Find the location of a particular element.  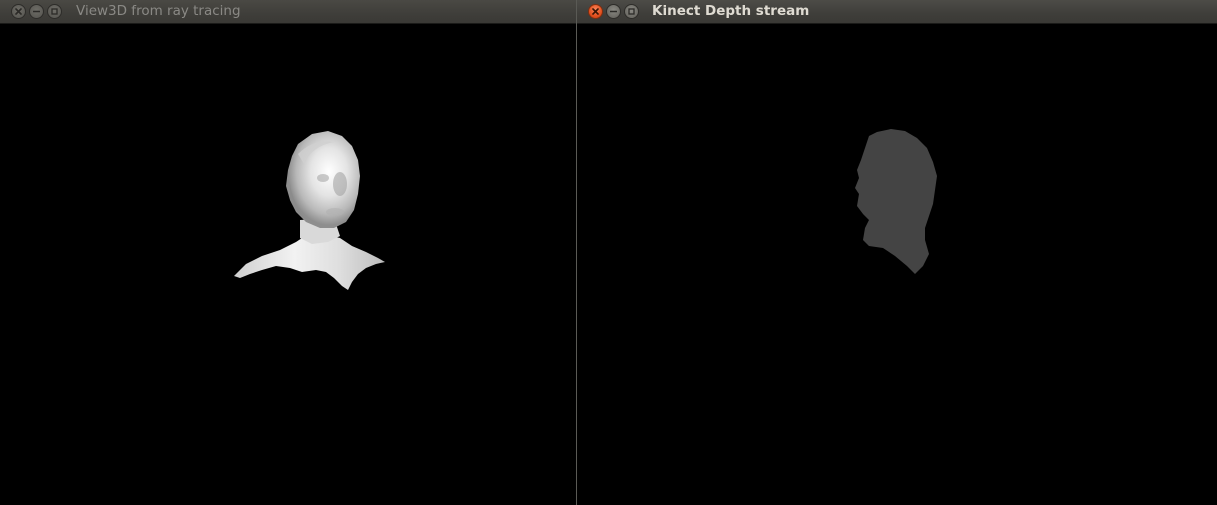

kinect-titlebar: Kinect Depth stream is located at coordinates (897, 12).